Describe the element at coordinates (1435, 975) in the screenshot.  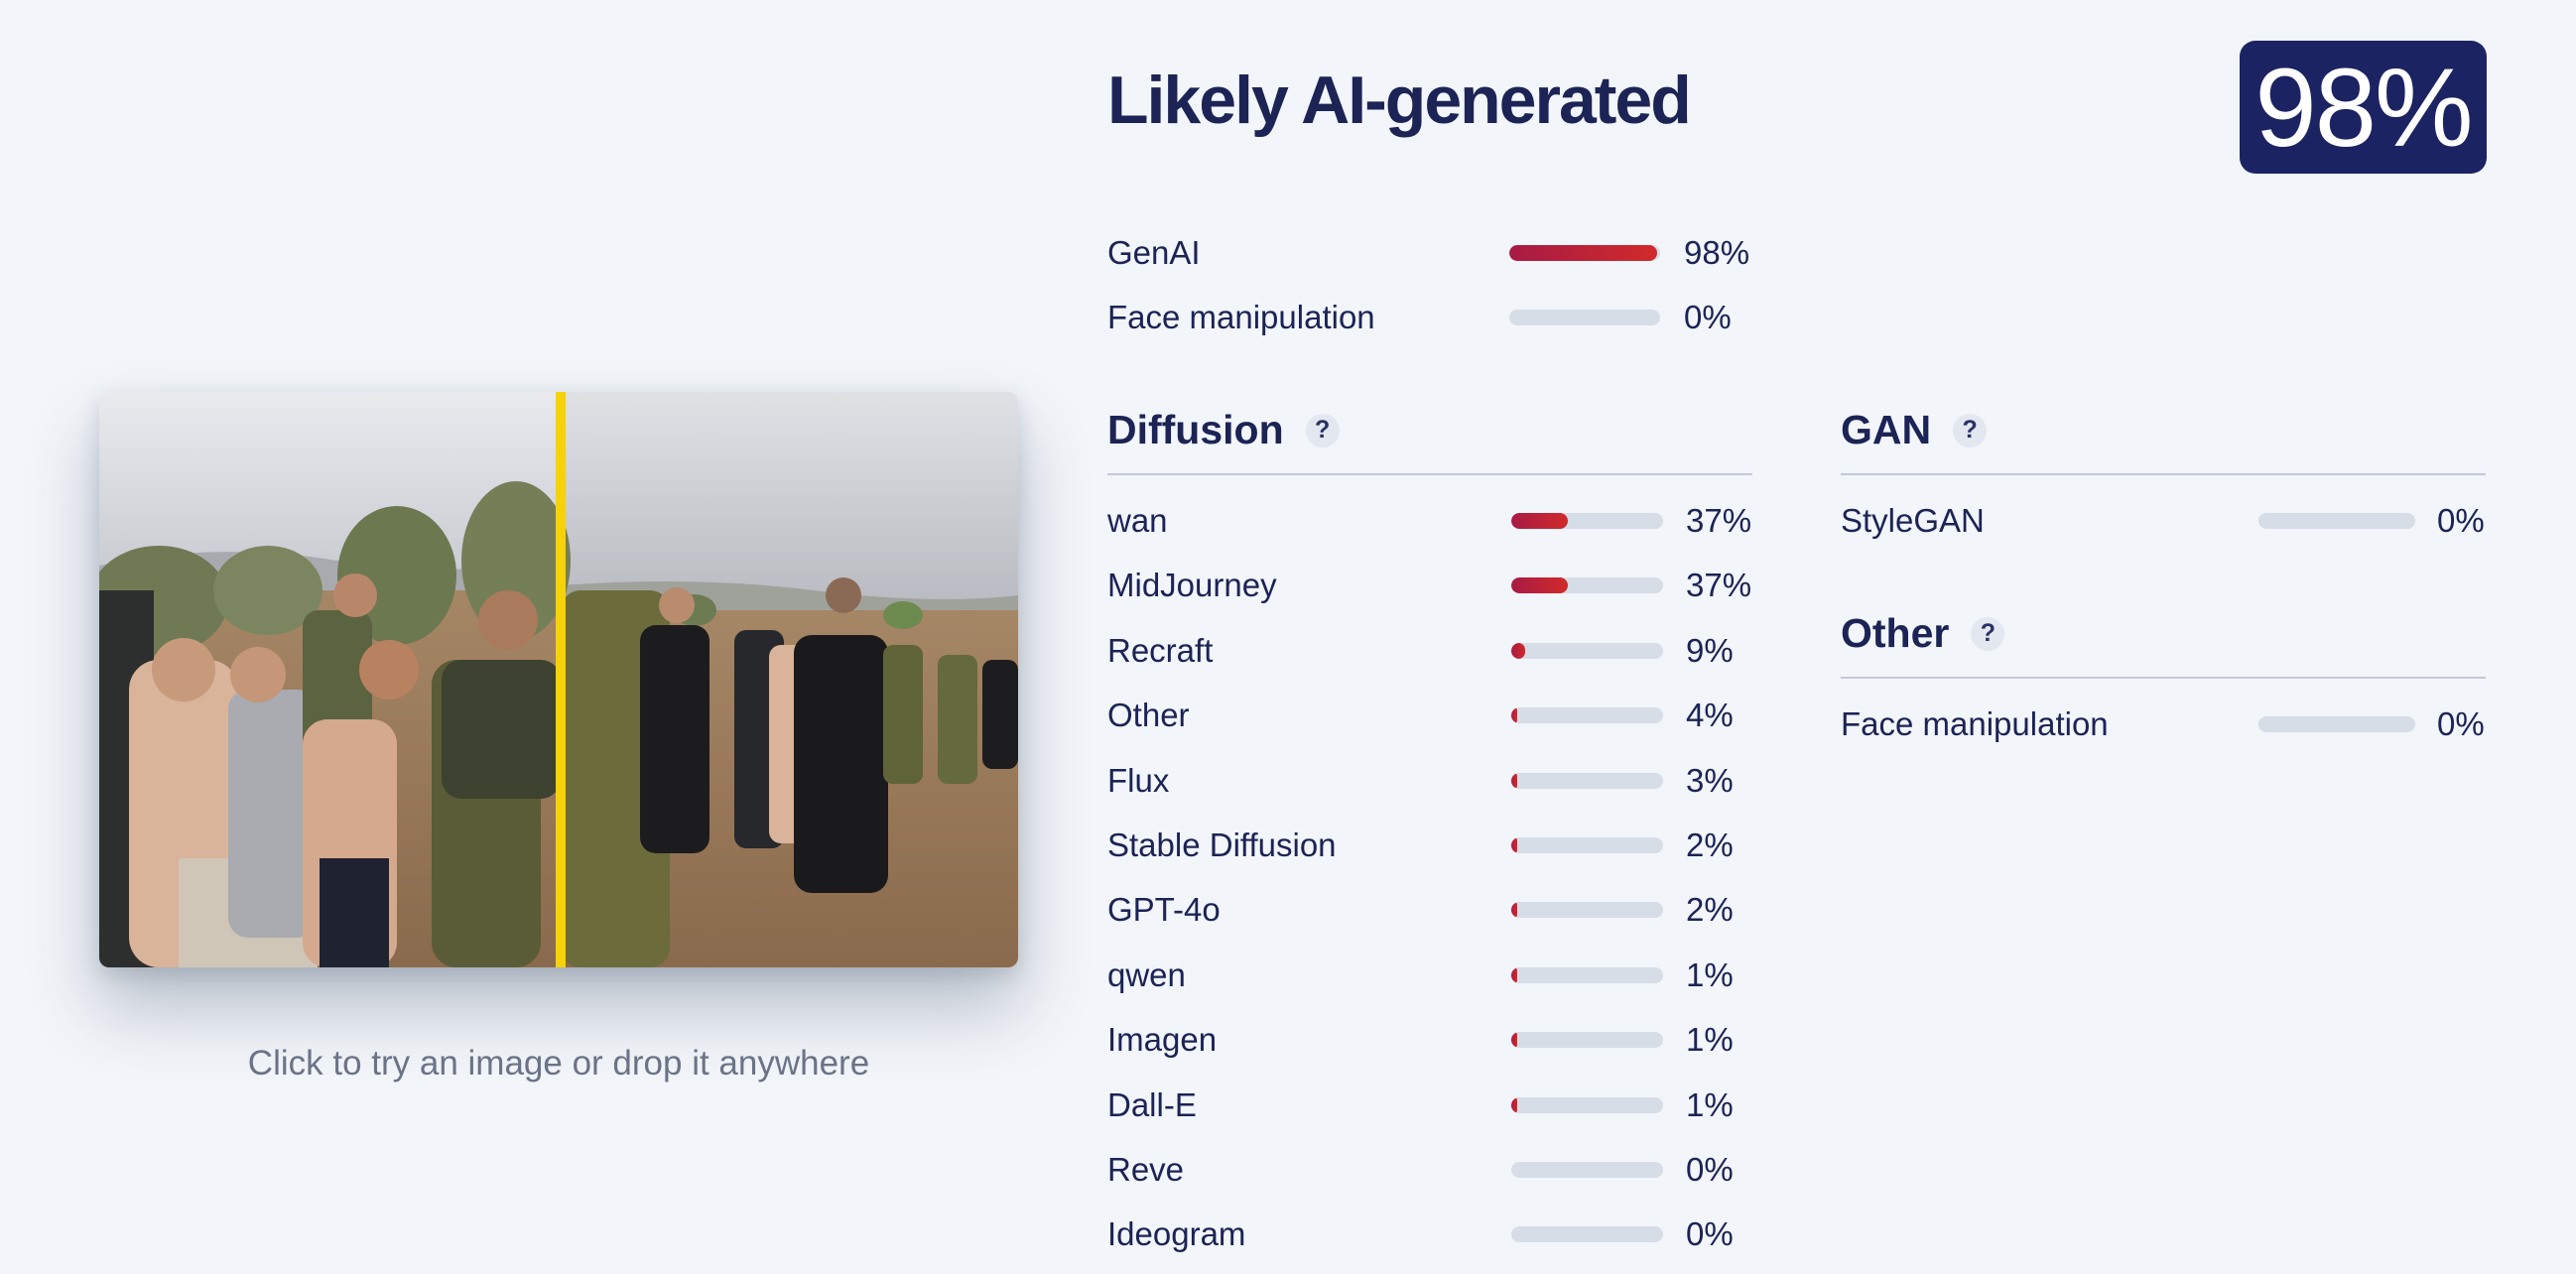
I see `score-row: qwen 1%` at that location.